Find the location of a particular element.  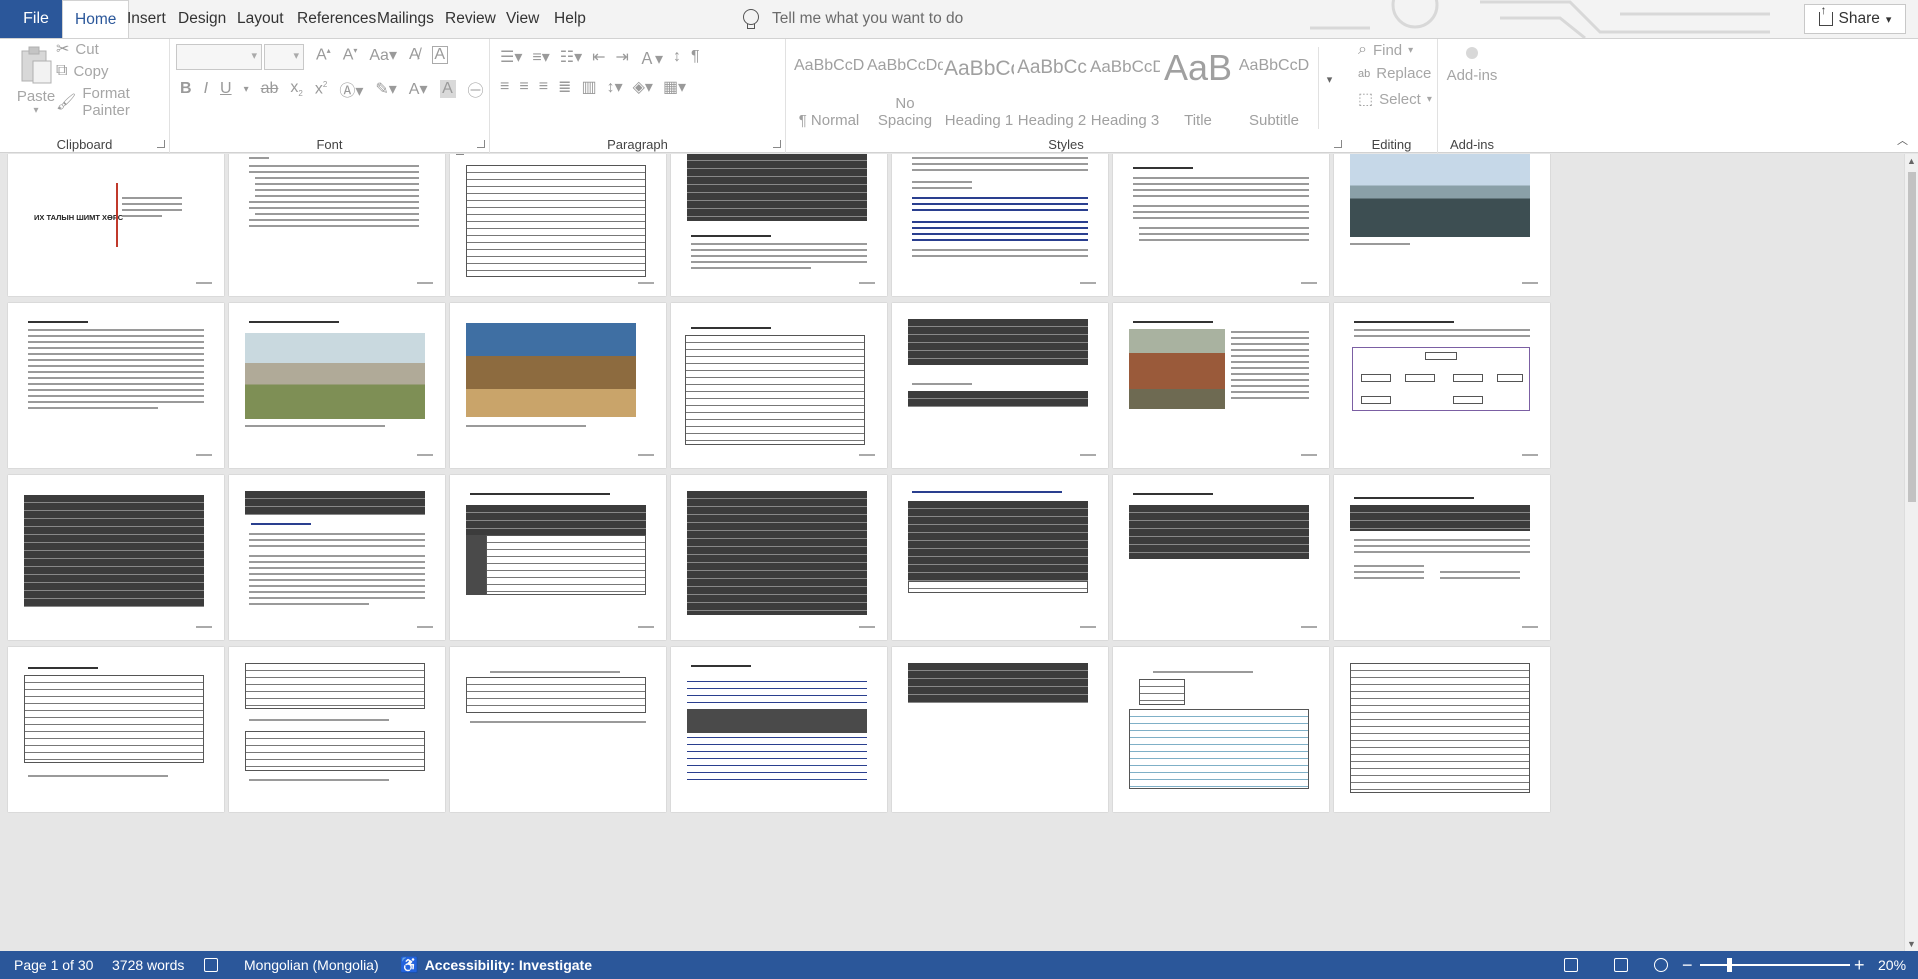

replace-button: ab Replace is located at coordinates (1394, 73).